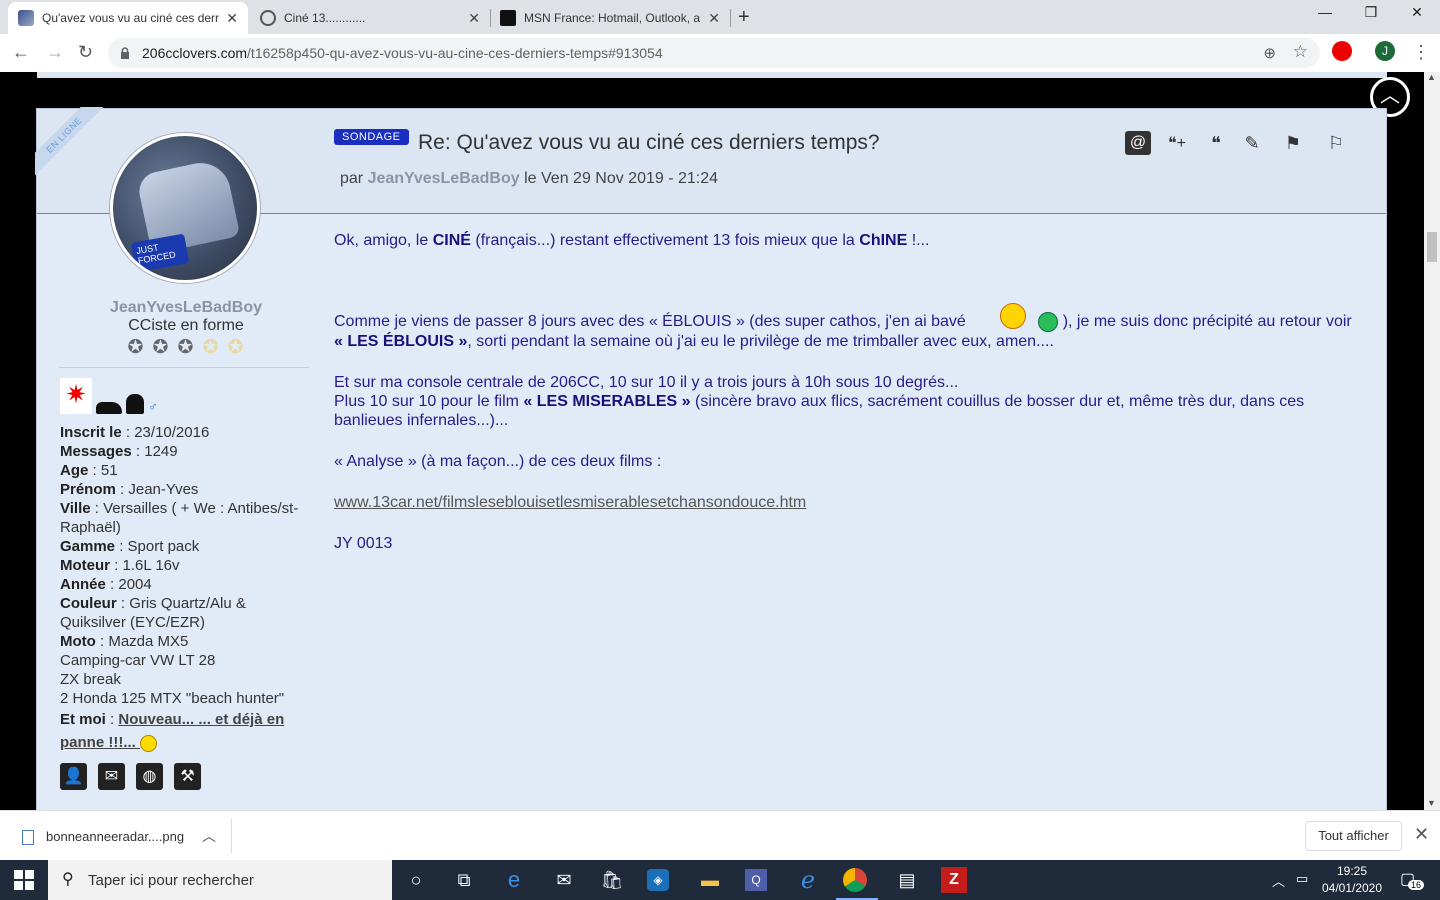 The height and width of the screenshot is (900, 1440). Describe the element at coordinates (172, 432) in the screenshot. I see `field-value: 23/10/2016` at that location.